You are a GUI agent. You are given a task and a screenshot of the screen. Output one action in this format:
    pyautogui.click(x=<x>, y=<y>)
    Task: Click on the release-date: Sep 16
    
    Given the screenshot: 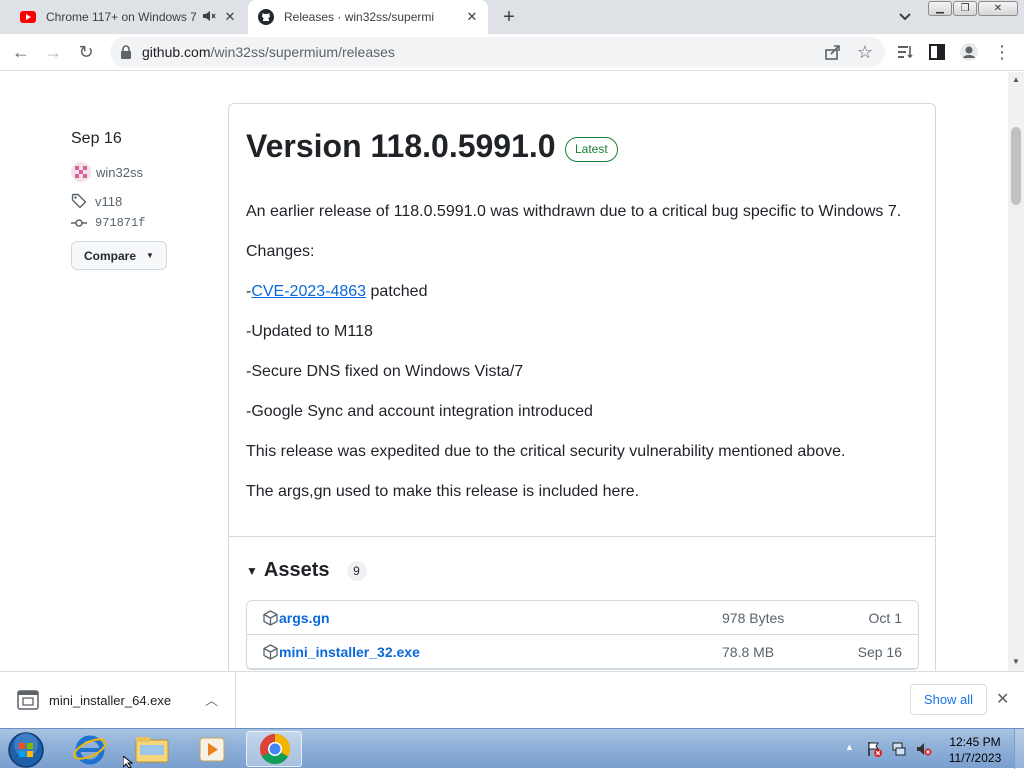 What is the action you would take?
    pyautogui.click(x=96, y=138)
    